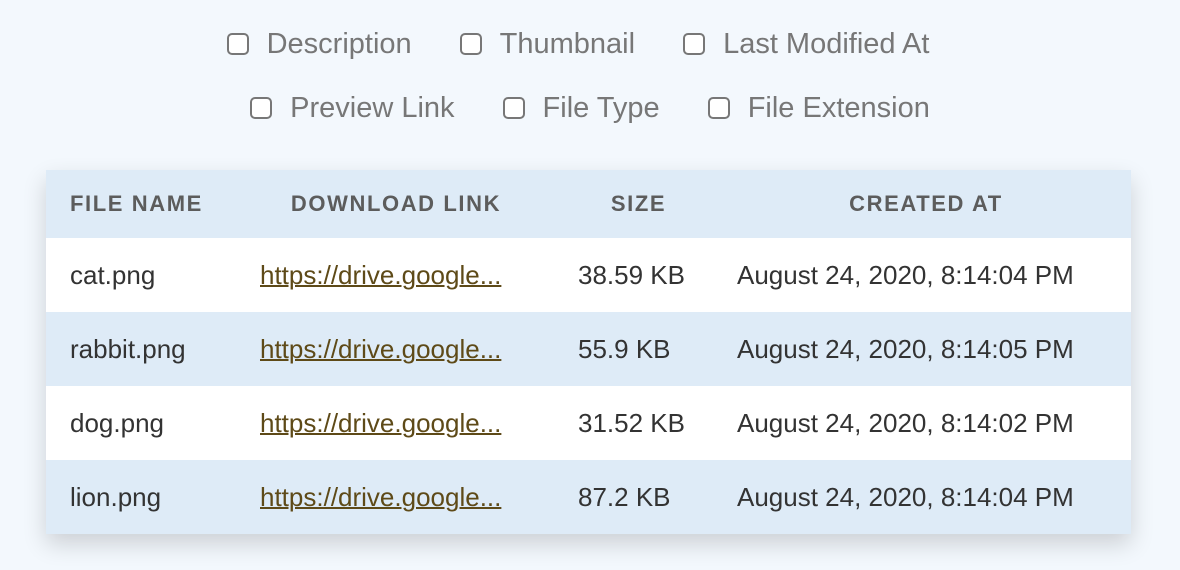 Image resolution: width=1180 pixels, height=570 pixels. Describe the element at coordinates (116, 496) in the screenshot. I see `file-name-cell: lion.png` at that location.